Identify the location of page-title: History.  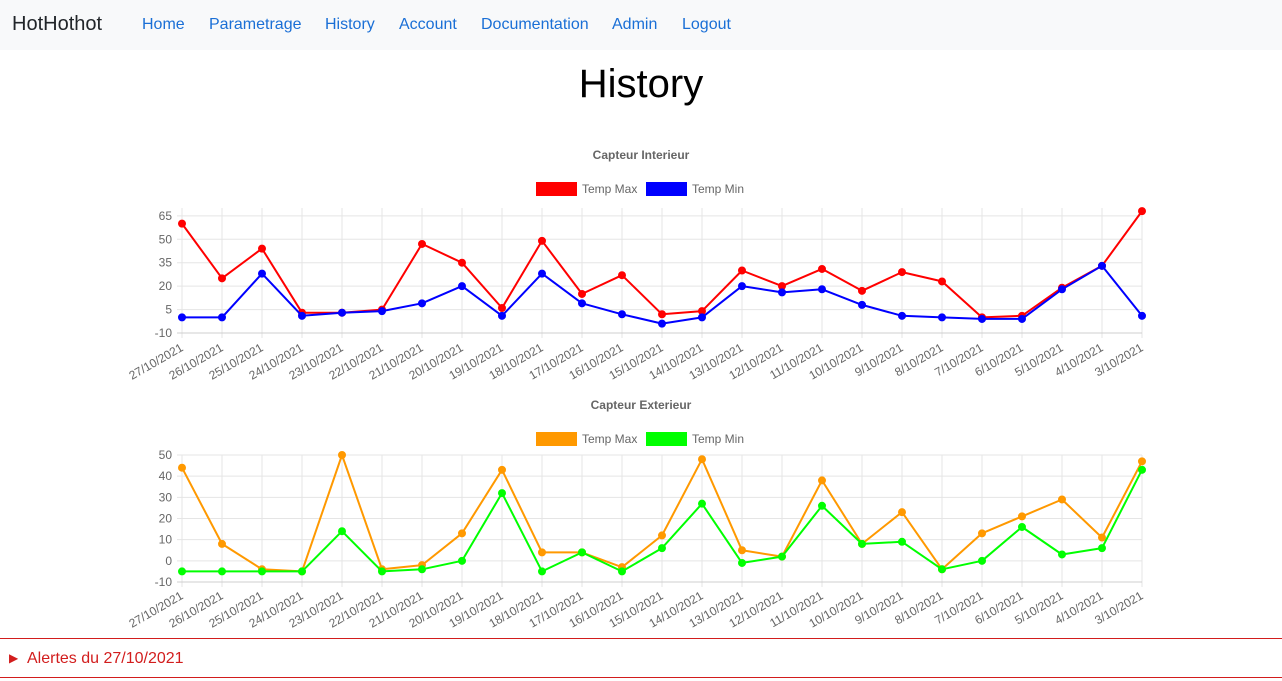
(641, 84).